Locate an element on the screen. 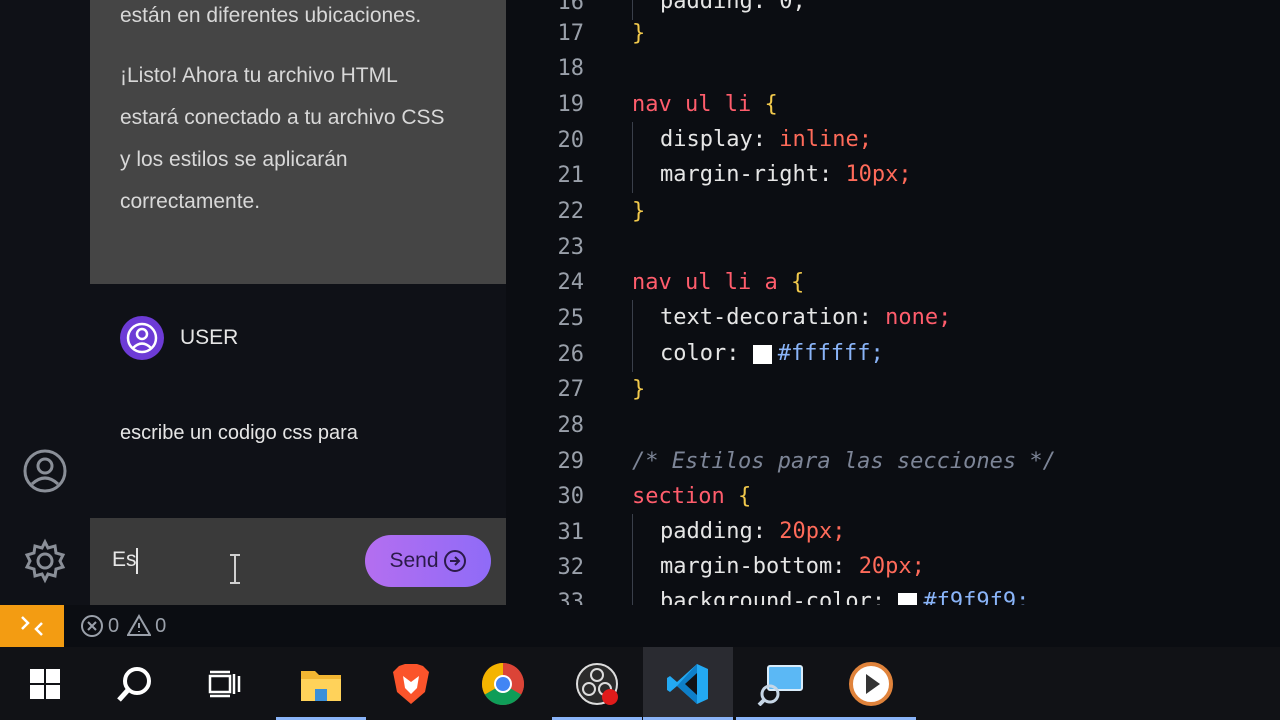  css-selector: nav ul li a is located at coordinates (705, 282).